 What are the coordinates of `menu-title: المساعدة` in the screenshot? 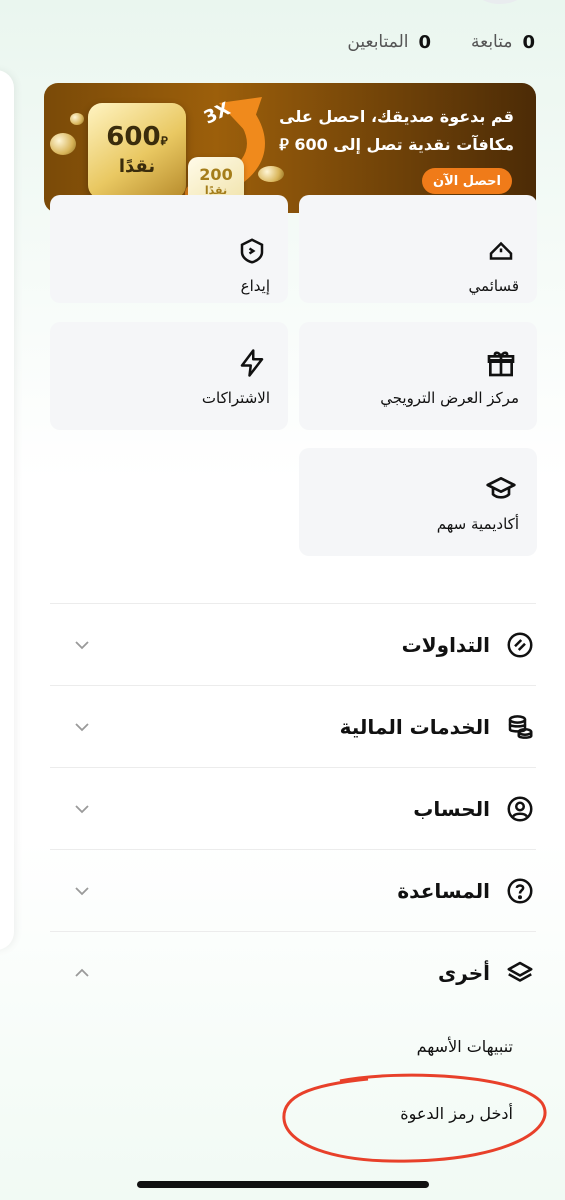 It's located at (443, 890).